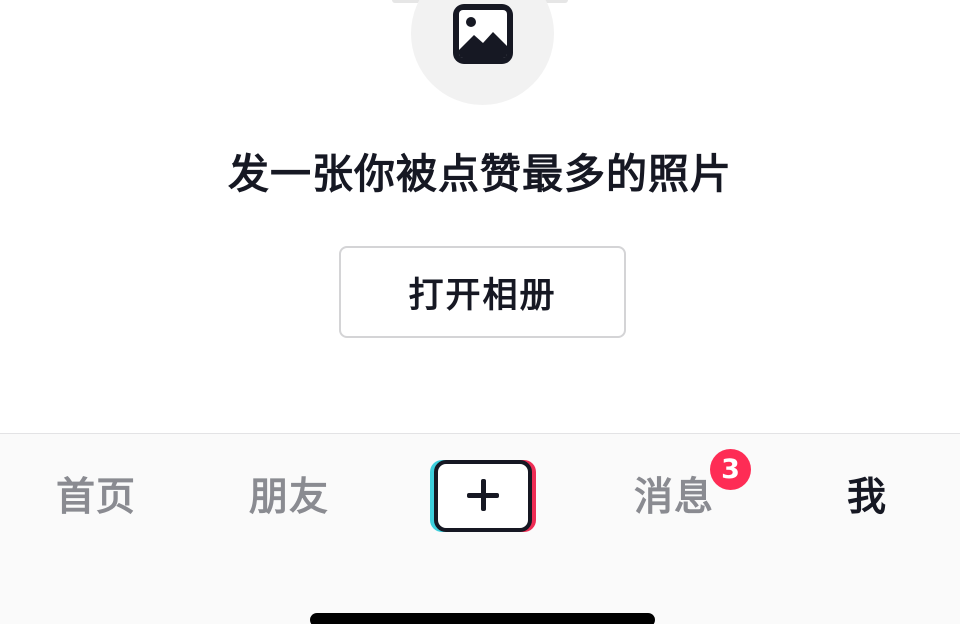 The height and width of the screenshot is (624, 960). What do you see at coordinates (289, 498) in the screenshot?
I see `tab-friends: 朋友` at bounding box center [289, 498].